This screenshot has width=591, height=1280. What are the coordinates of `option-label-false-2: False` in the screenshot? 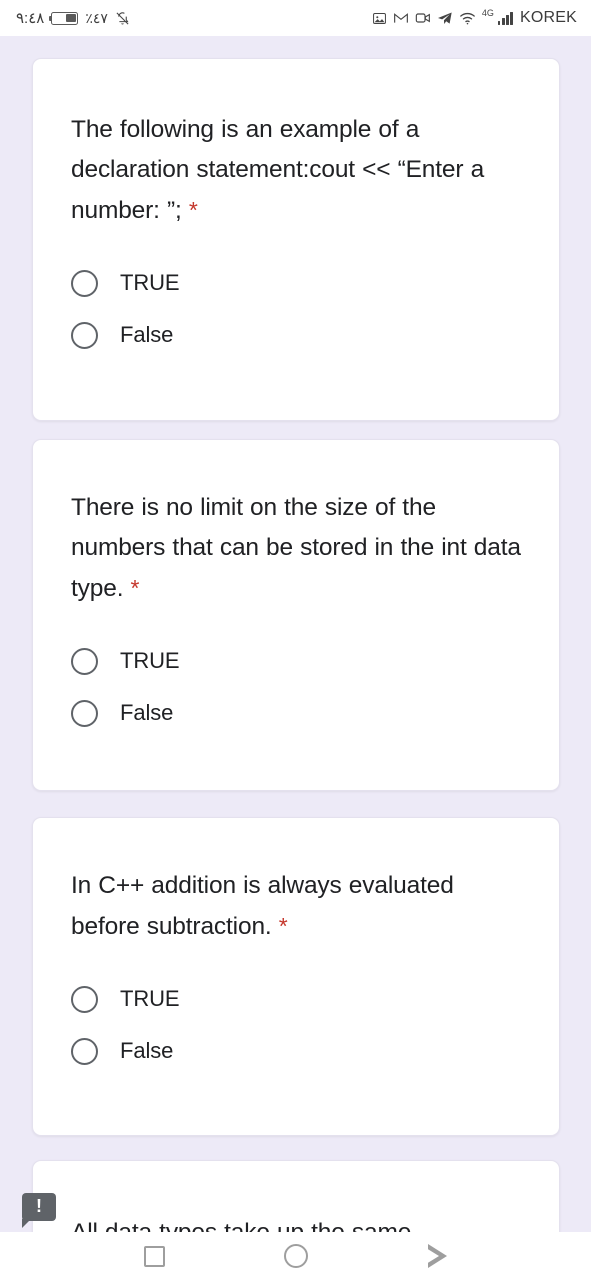 It's located at (147, 712).